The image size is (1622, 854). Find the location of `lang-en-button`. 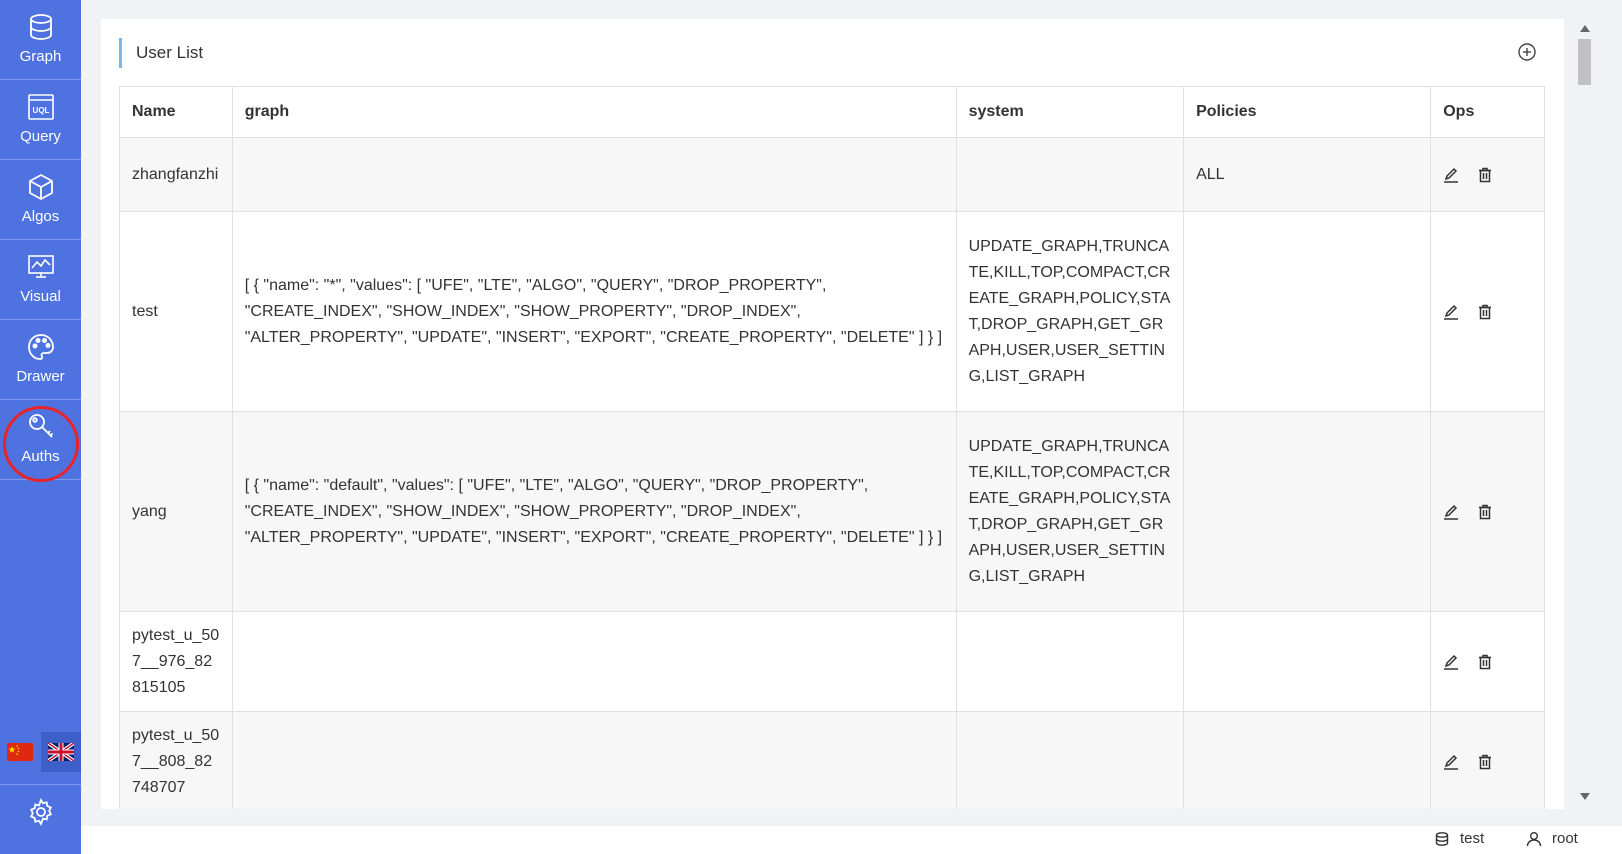

lang-en-button is located at coordinates (61, 752).